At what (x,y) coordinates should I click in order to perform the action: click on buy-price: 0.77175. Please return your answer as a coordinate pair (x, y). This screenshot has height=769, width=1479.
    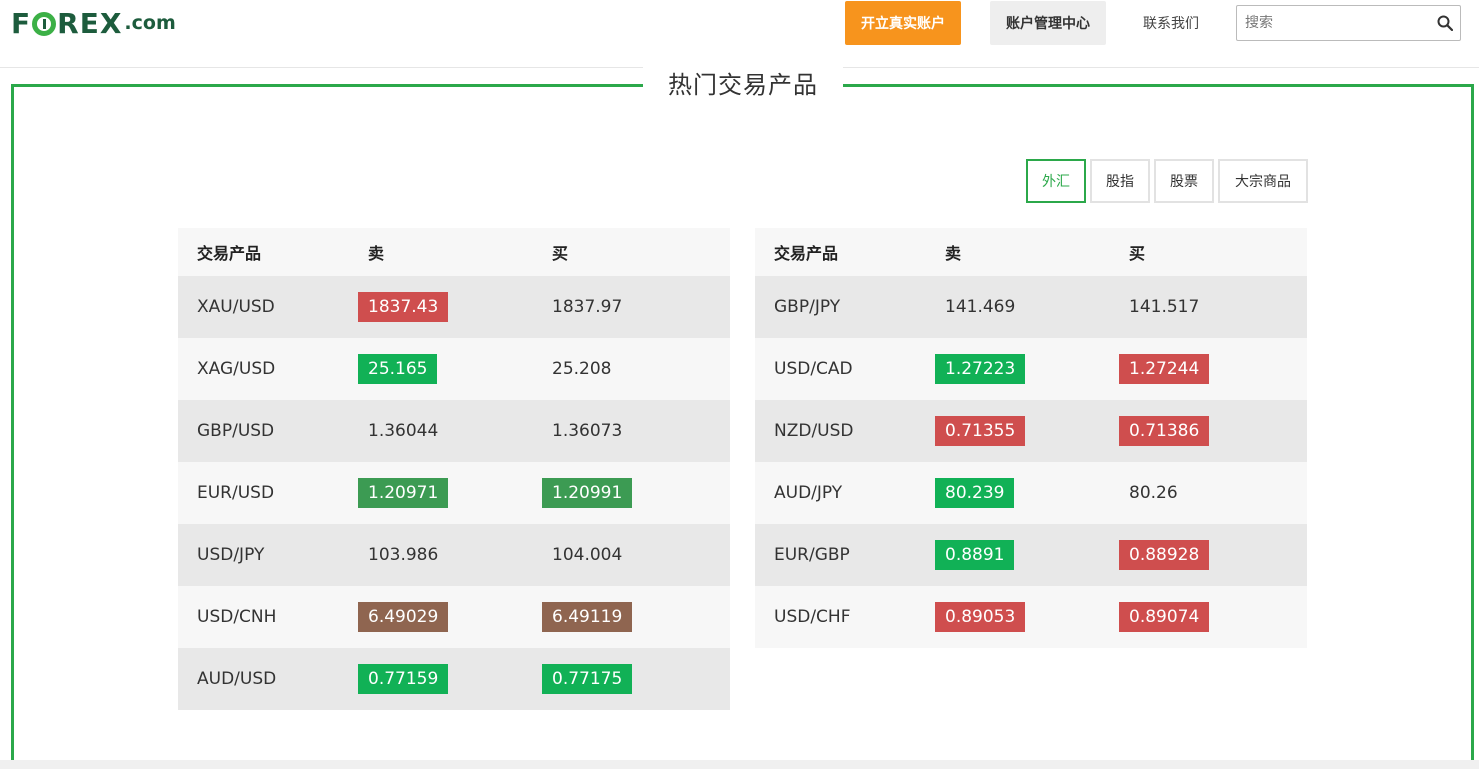
    Looking at the image, I should click on (587, 679).